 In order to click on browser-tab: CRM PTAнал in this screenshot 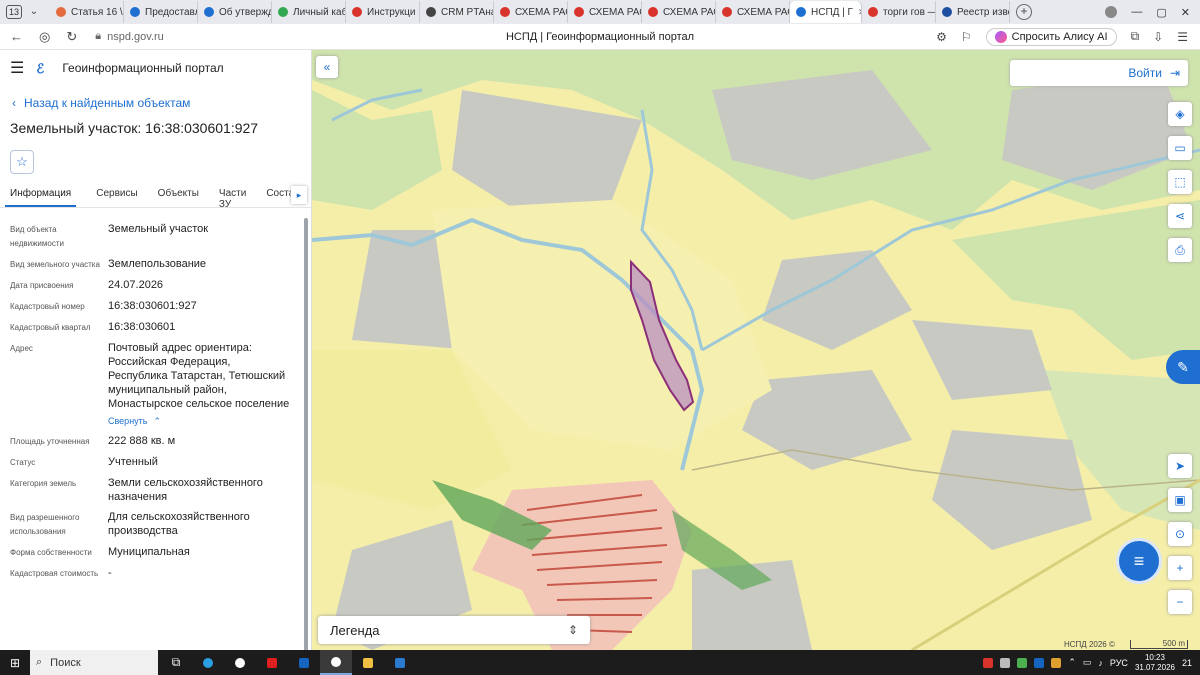, I will do `click(457, 12)`.